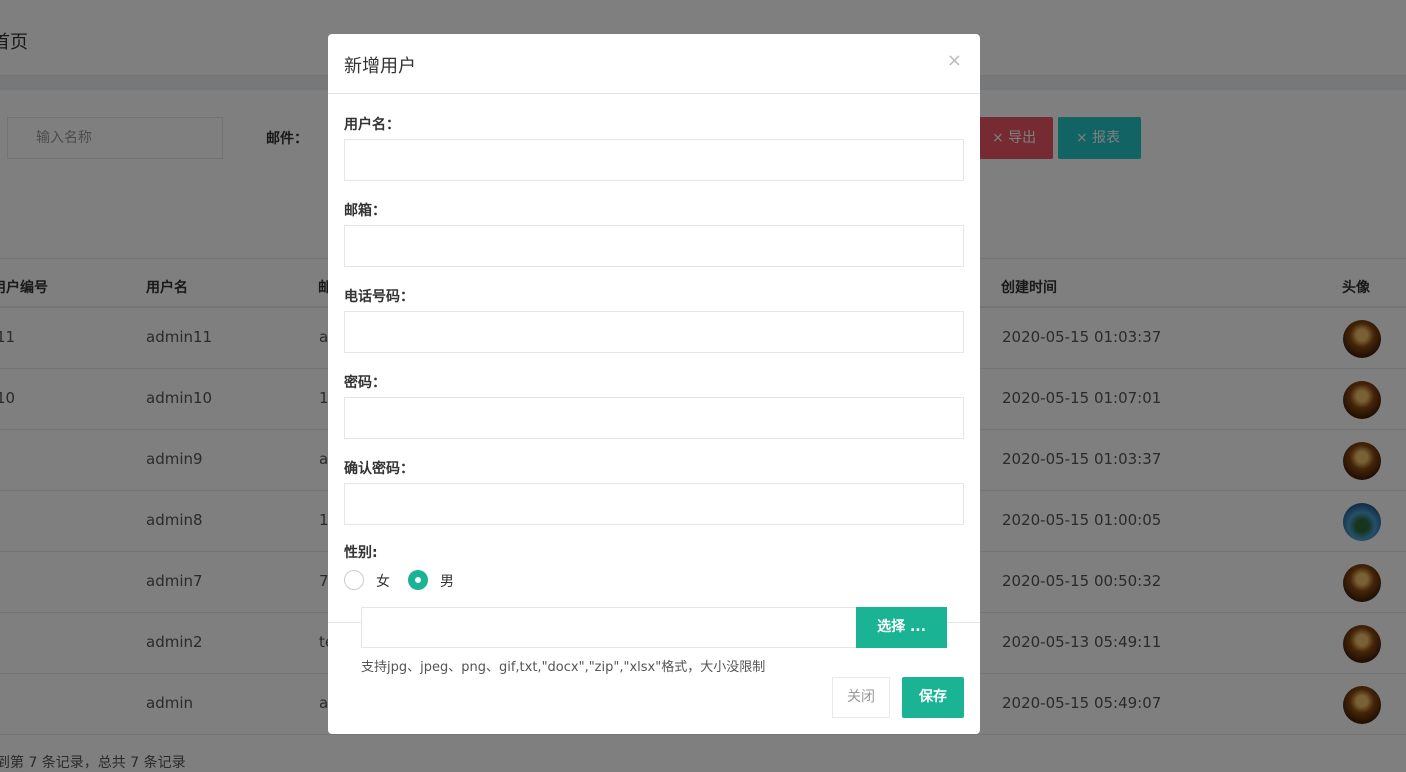 The width and height of the screenshot is (1406, 772). What do you see at coordinates (380, 66) in the screenshot?
I see `dialog-title: 新增用户` at bounding box center [380, 66].